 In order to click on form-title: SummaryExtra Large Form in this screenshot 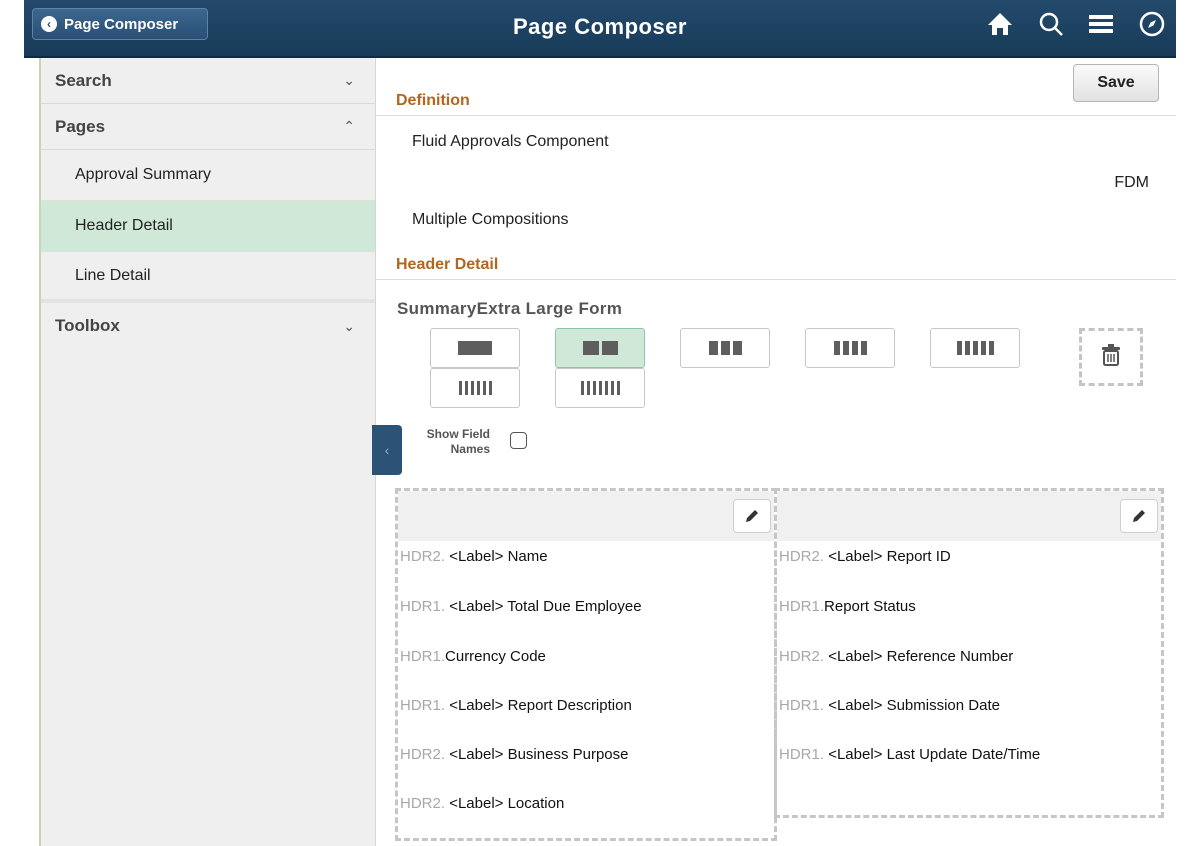, I will do `click(510, 308)`.